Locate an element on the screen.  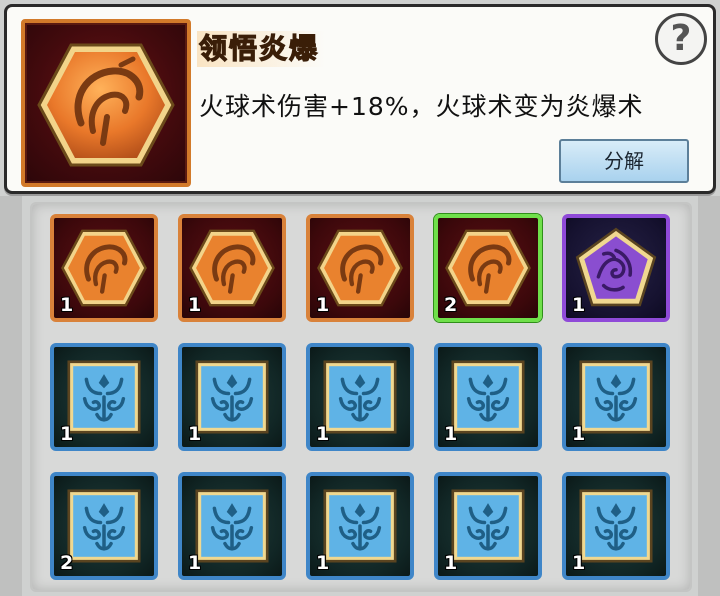
fireball-sigil-icon is located at coordinates (106, 105).